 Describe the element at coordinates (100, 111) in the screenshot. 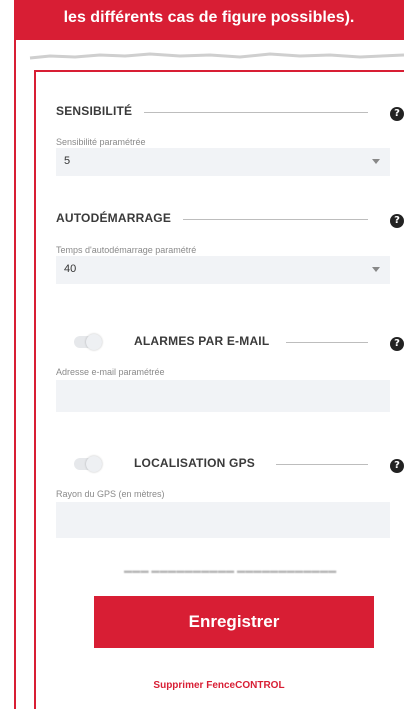

I see `sensitivity-title: SENSIBILITÉ` at that location.